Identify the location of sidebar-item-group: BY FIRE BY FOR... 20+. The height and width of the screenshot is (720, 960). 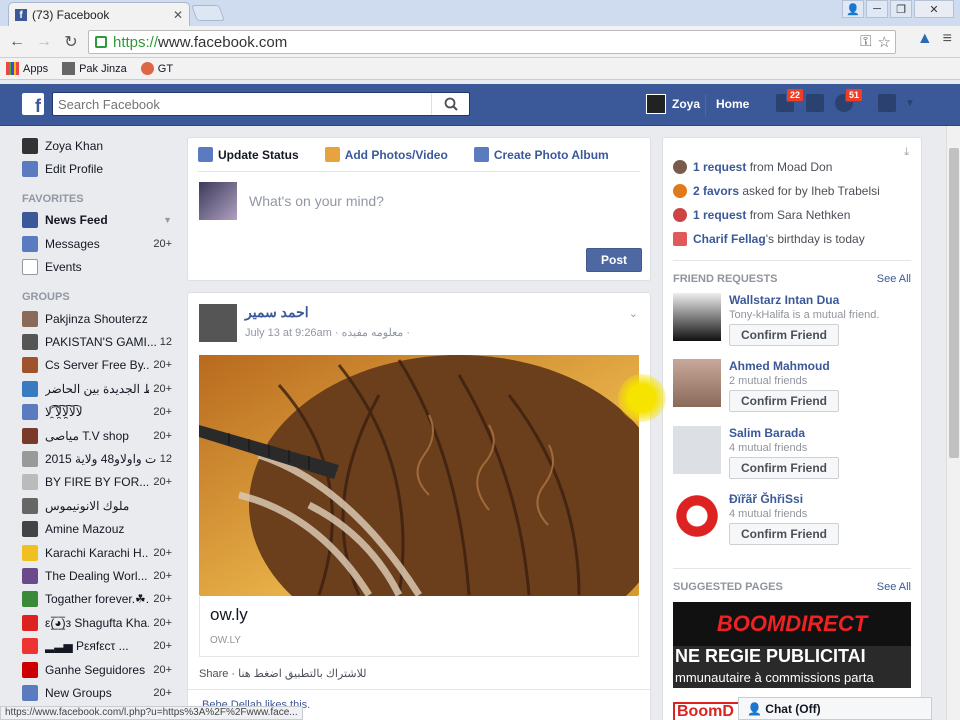
(97, 482).